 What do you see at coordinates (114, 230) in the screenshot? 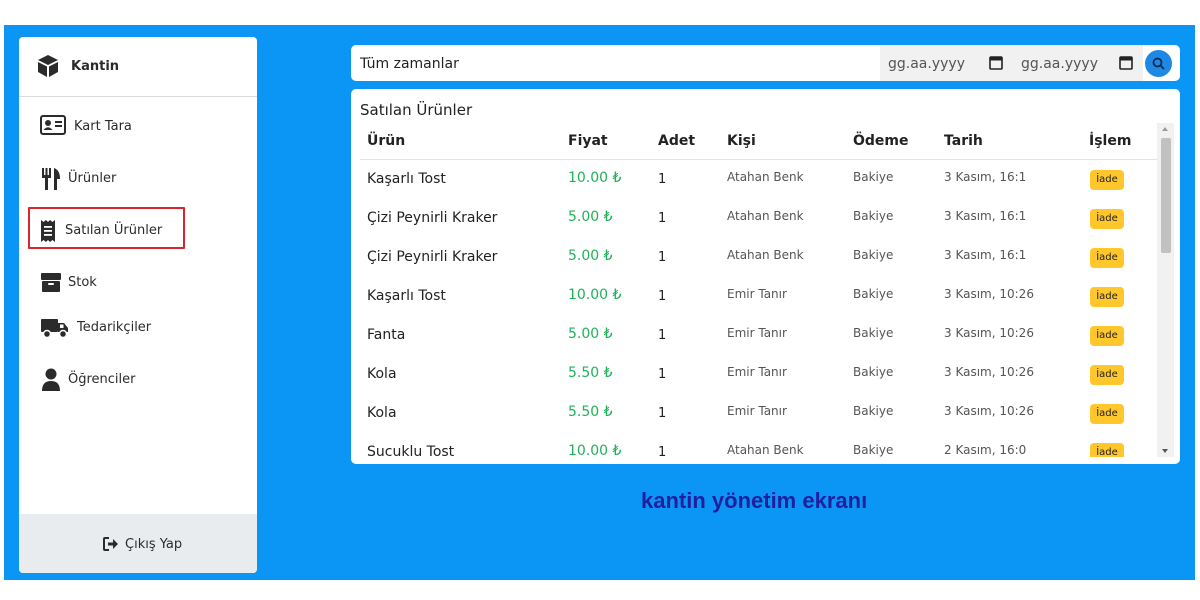
I see `sidebar-item-label: Satılan Ürünler` at bounding box center [114, 230].